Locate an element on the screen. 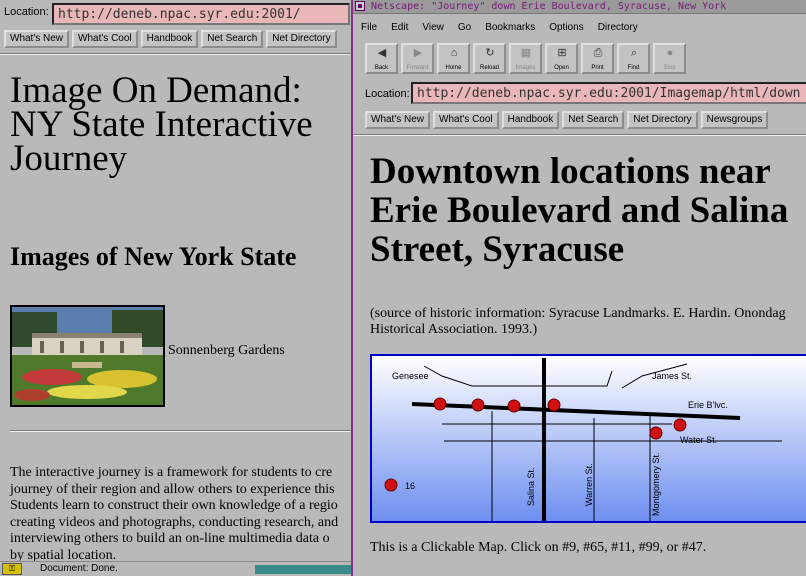 The width and height of the screenshot is (806, 576). front-toolbar-divider is located at coordinates (579, 135).